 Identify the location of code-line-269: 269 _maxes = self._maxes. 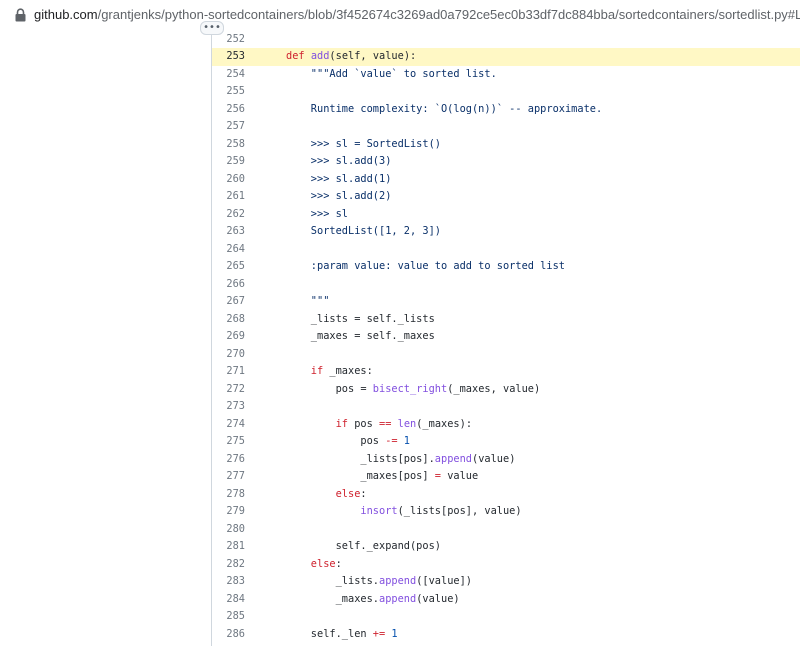
(506, 337).